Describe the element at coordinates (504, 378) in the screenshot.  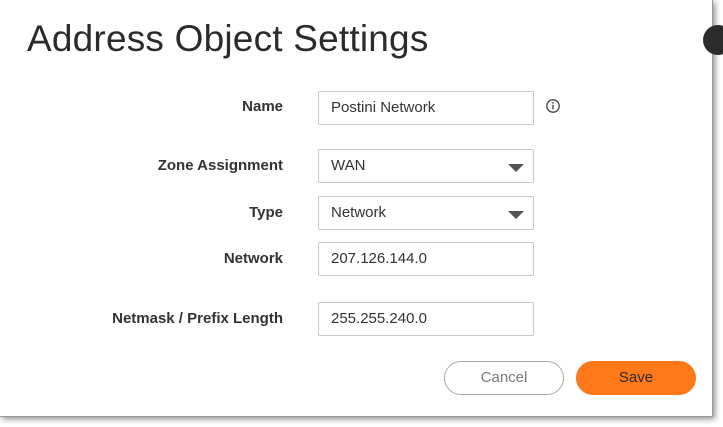
I see `cancel-button: Cancel` at that location.